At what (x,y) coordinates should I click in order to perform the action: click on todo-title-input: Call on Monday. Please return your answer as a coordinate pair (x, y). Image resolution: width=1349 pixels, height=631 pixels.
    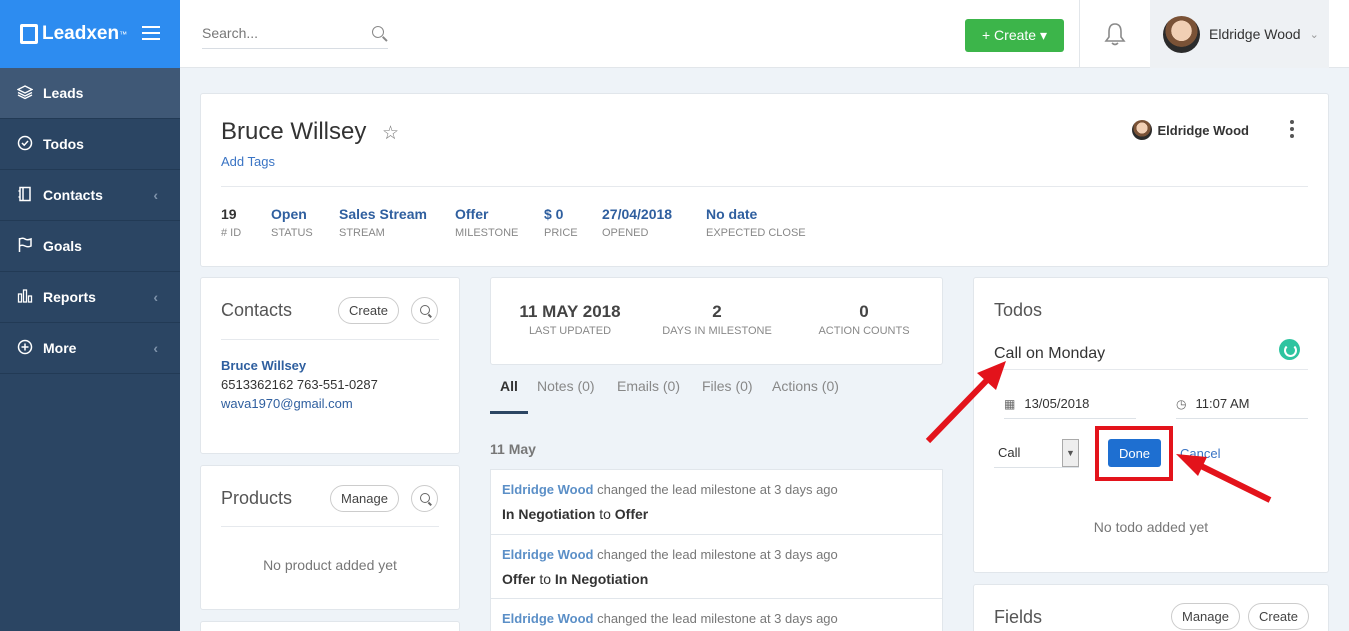
    Looking at the image, I should click on (1049, 354).